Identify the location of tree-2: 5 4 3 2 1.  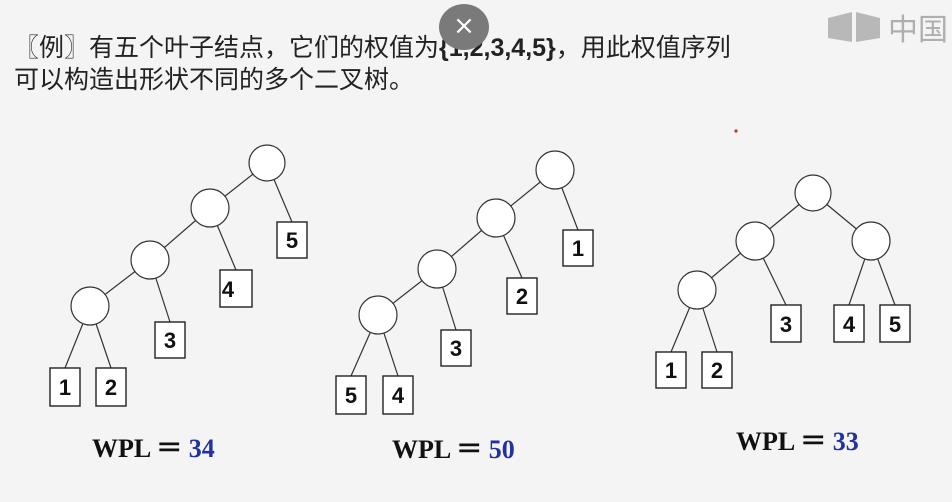
(464, 282).